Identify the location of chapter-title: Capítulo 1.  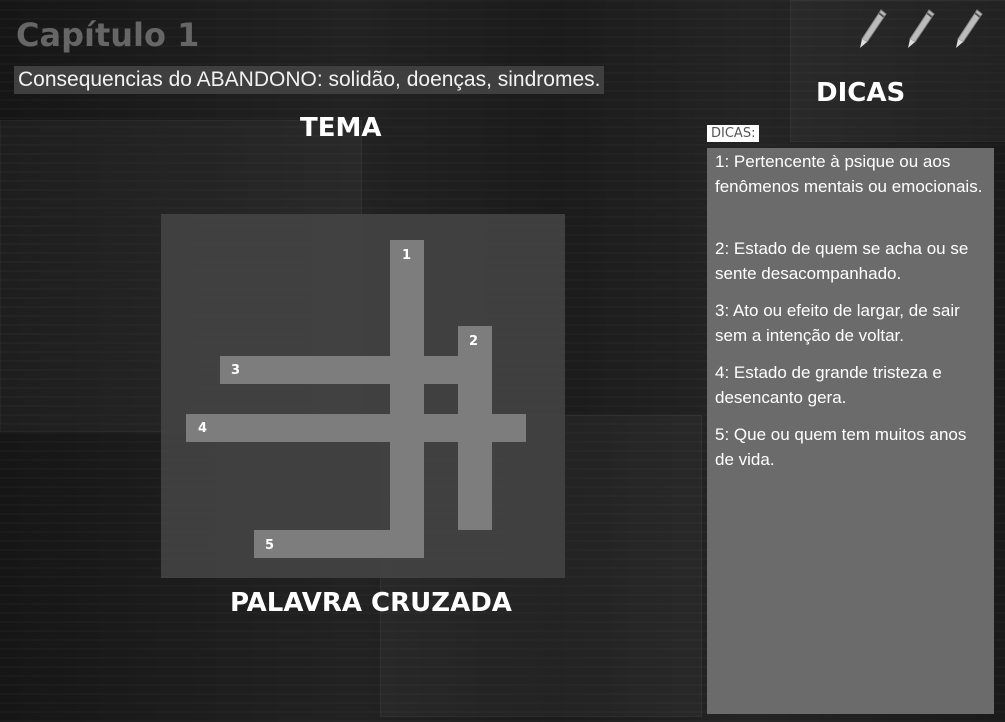
(108, 35).